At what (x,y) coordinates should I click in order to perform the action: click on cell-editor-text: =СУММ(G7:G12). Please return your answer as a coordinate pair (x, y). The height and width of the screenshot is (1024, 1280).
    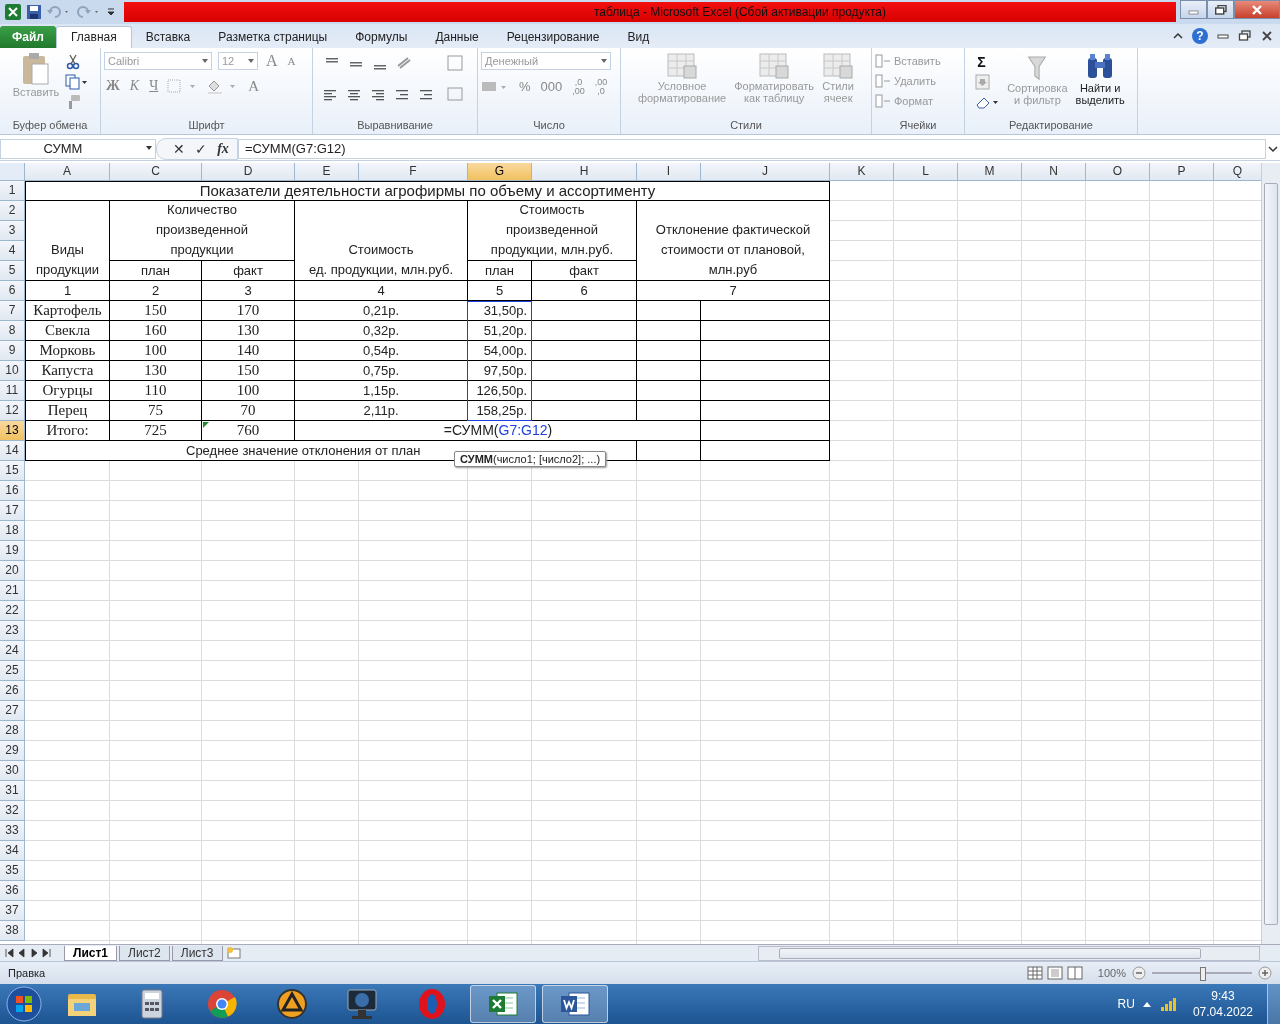
    Looking at the image, I should click on (498, 430).